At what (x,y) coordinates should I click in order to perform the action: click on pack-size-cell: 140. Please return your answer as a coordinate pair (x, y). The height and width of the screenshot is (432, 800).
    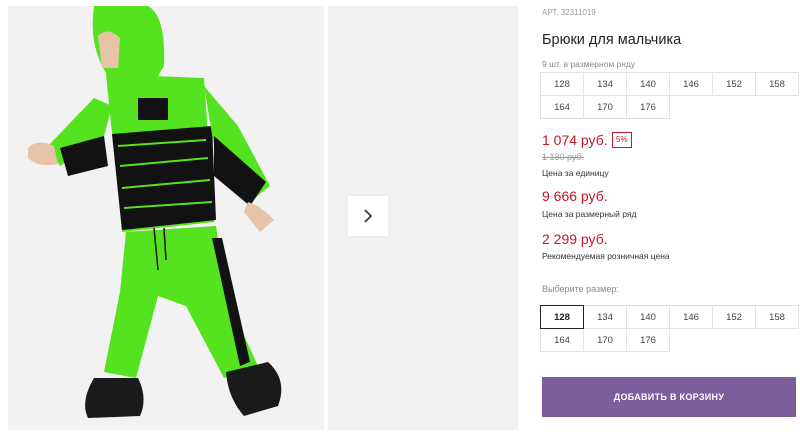
    Looking at the image, I should click on (648, 84).